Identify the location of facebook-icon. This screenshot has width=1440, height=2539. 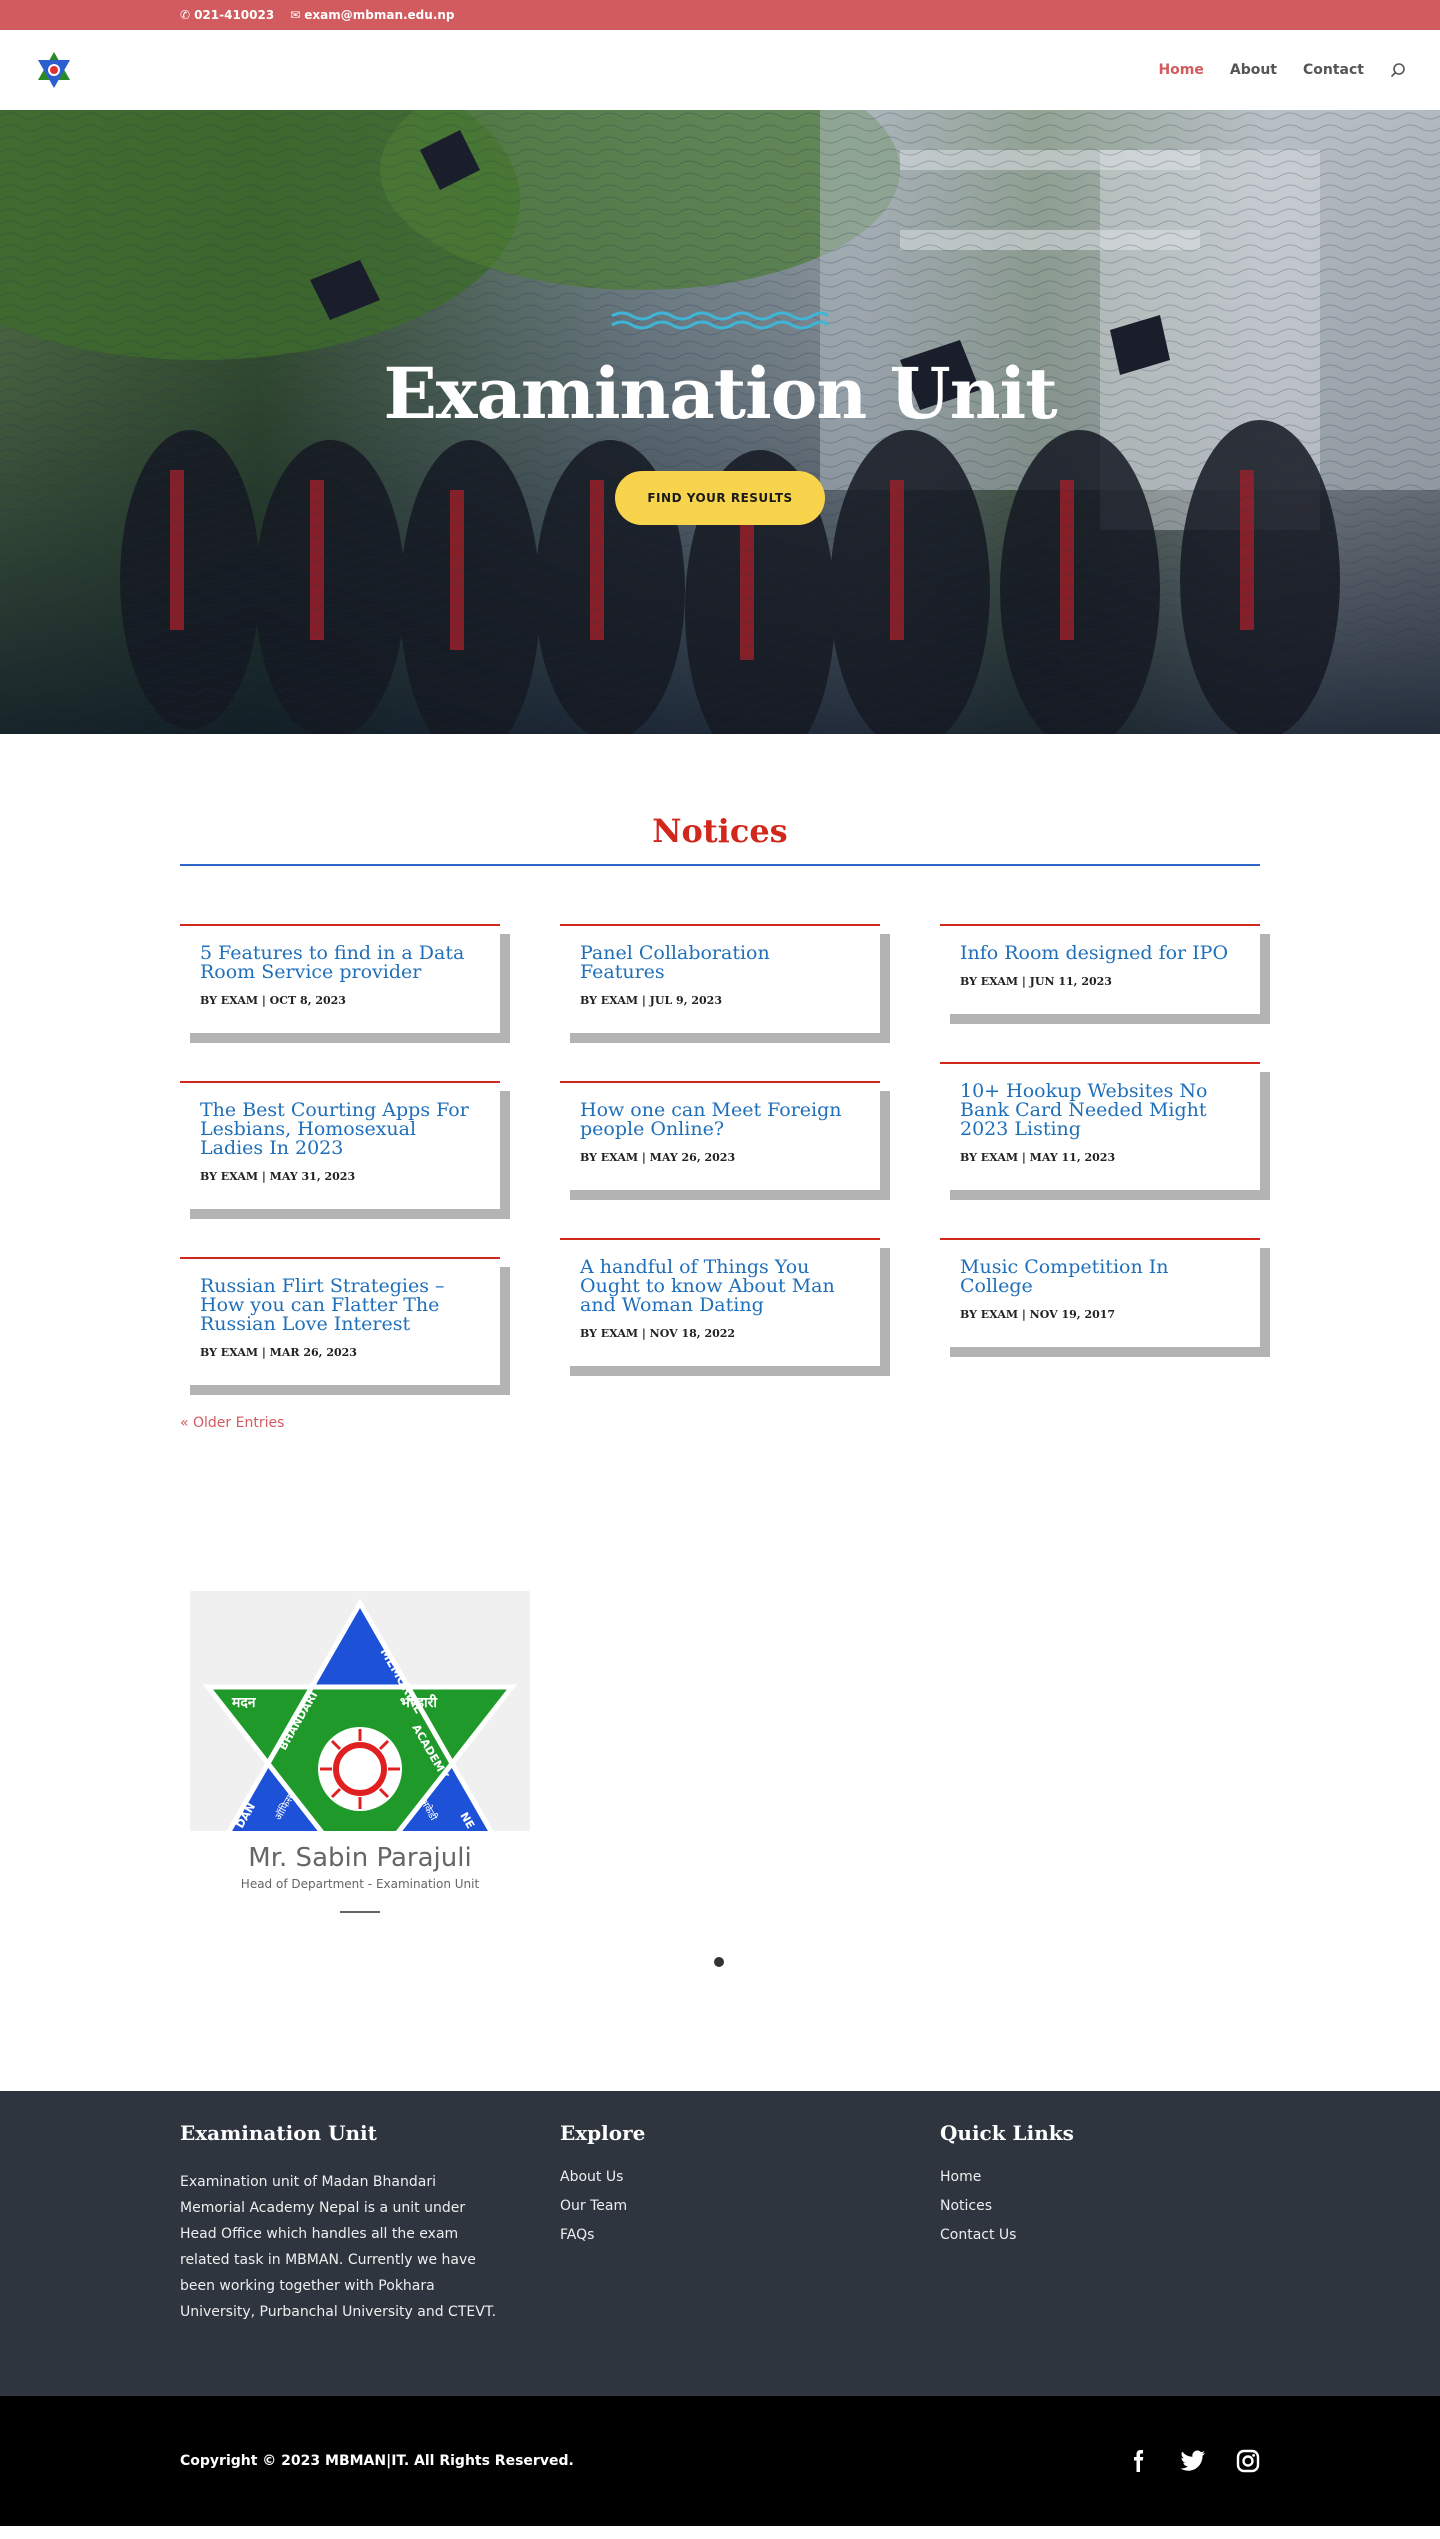
(1138, 2461).